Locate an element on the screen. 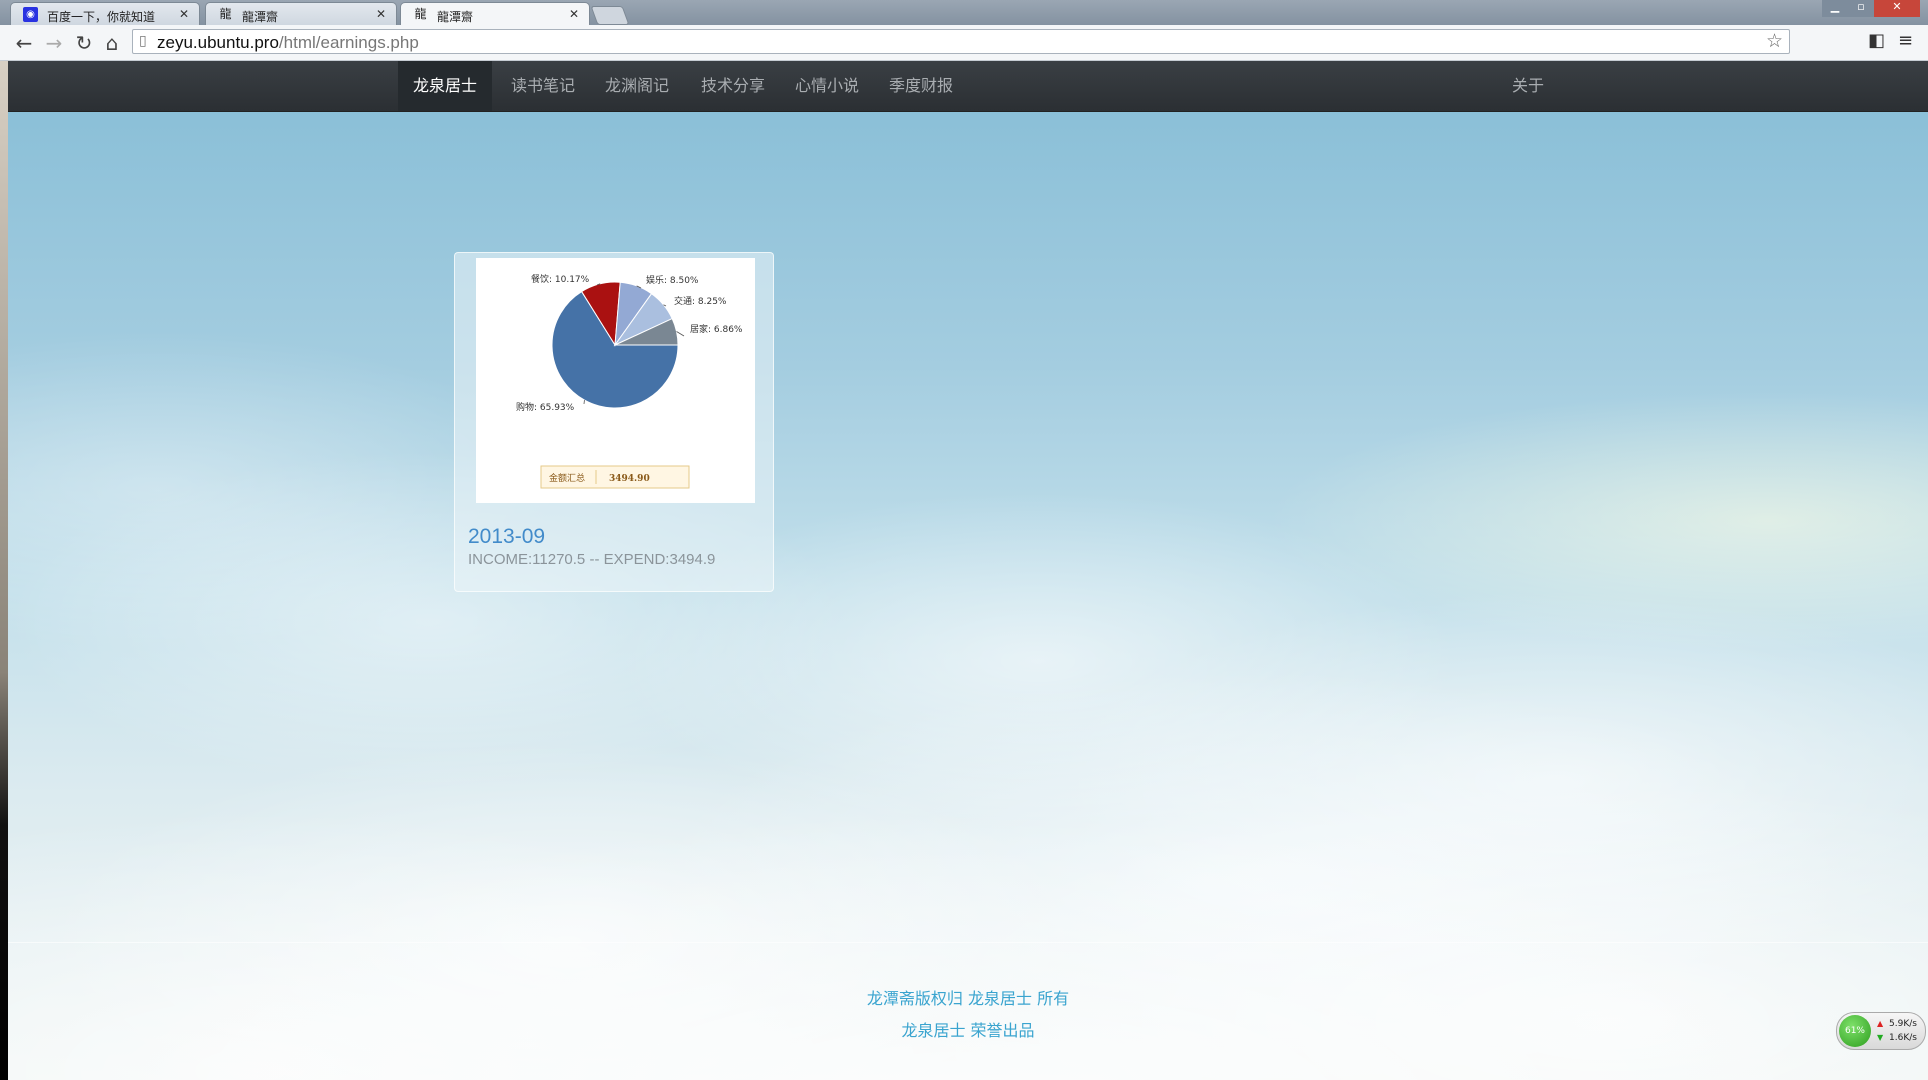 Image resolution: width=1928 pixels, height=1080 pixels. footer-divider is located at coordinates (968, 942).